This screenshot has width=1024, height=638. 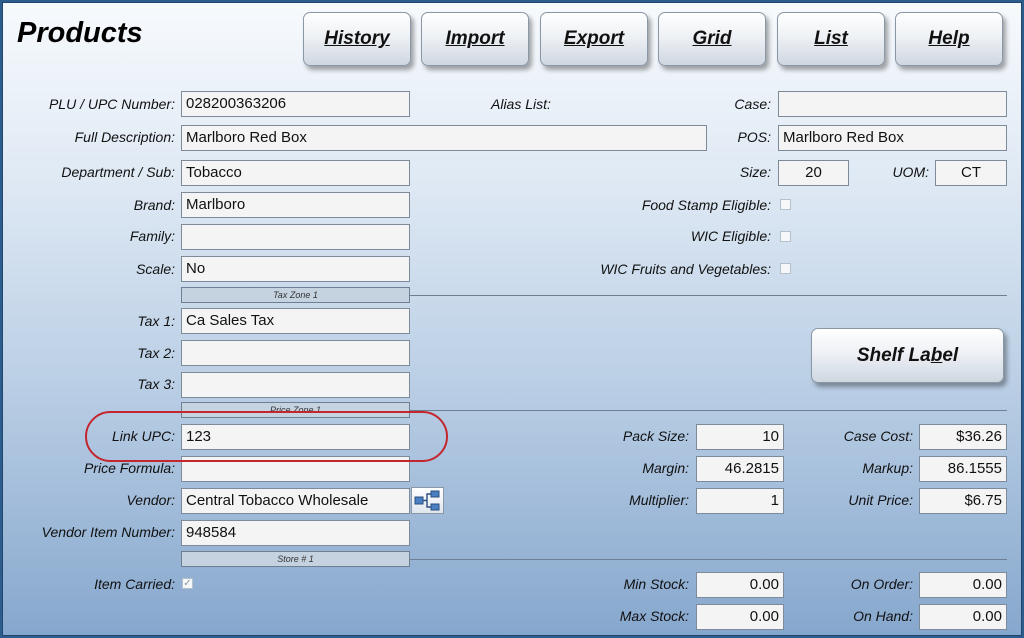 I want to click on scale-label: Scale:, so click(x=155, y=269).